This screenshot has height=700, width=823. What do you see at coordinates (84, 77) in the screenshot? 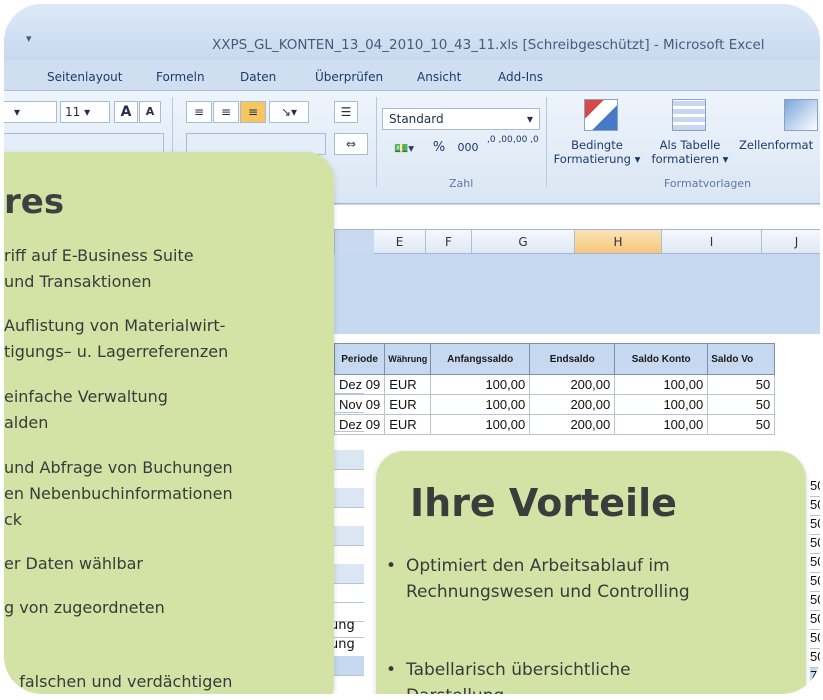
I see `tab-seitenlayout: Seitenlayout` at bounding box center [84, 77].